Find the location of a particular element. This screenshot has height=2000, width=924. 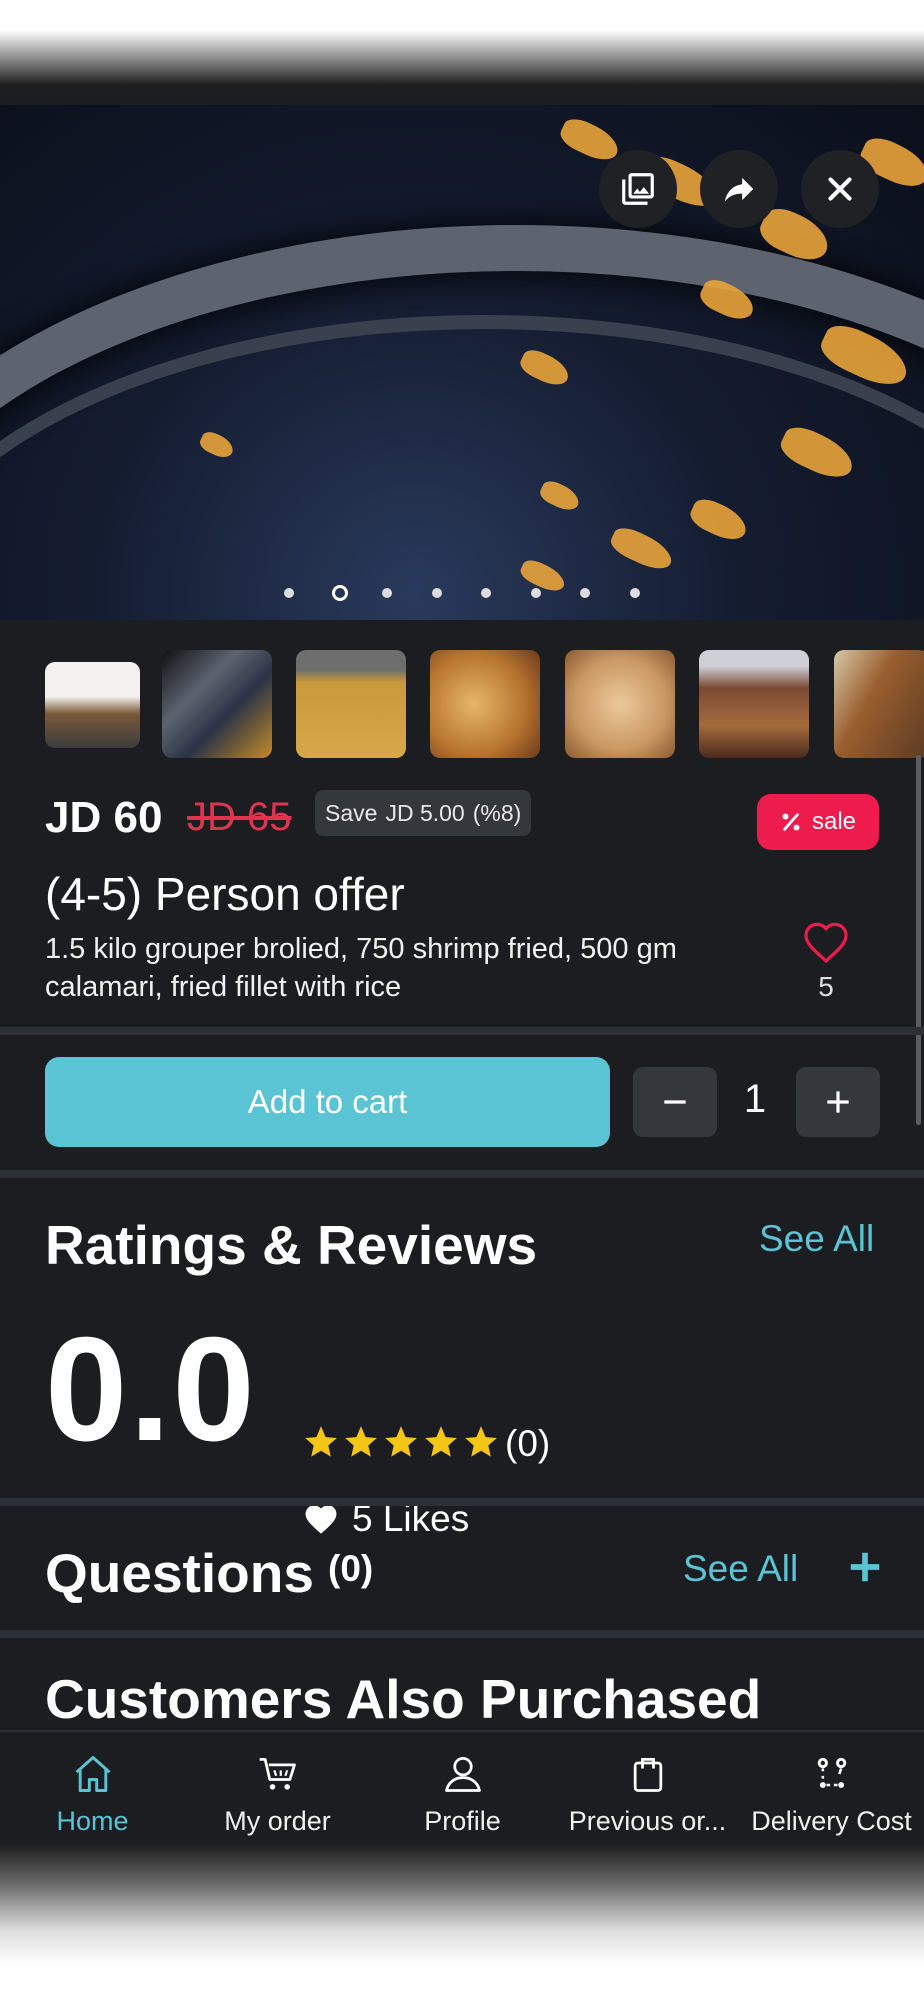

current-price: JD 60 is located at coordinates (104, 817).